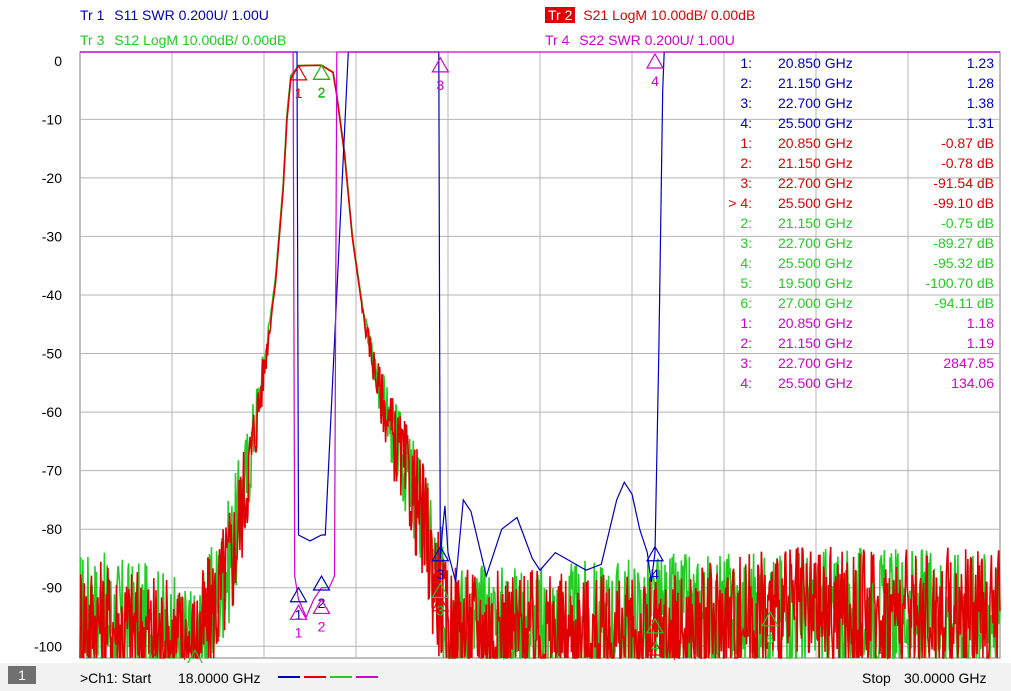  What do you see at coordinates (289, 677) in the screenshot?
I see `legend-line-s11` at bounding box center [289, 677].